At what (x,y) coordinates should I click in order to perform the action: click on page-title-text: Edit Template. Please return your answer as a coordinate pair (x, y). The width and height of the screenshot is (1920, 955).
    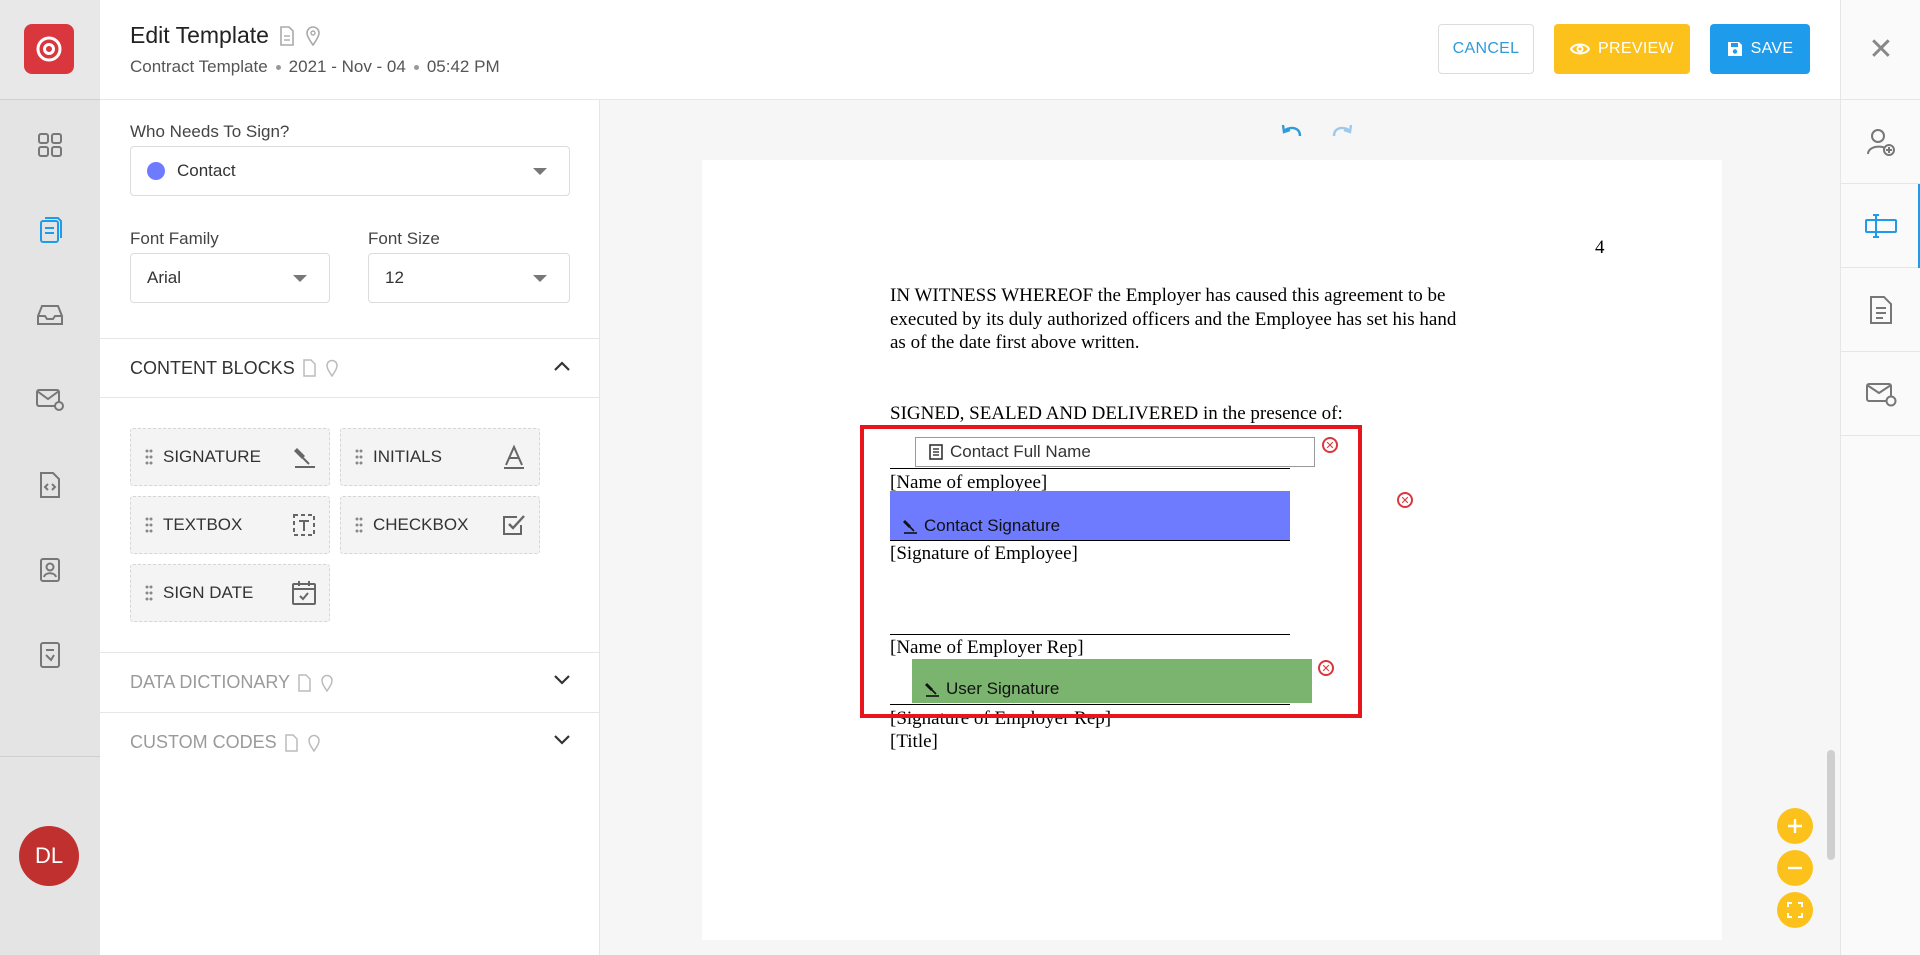
    Looking at the image, I should click on (199, 35).